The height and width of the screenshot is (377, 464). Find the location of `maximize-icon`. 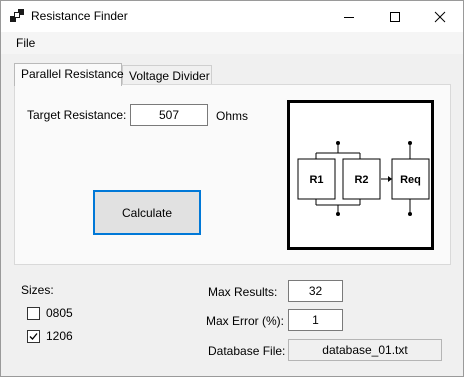

maximize-icon is located at coordinates (395, 16).